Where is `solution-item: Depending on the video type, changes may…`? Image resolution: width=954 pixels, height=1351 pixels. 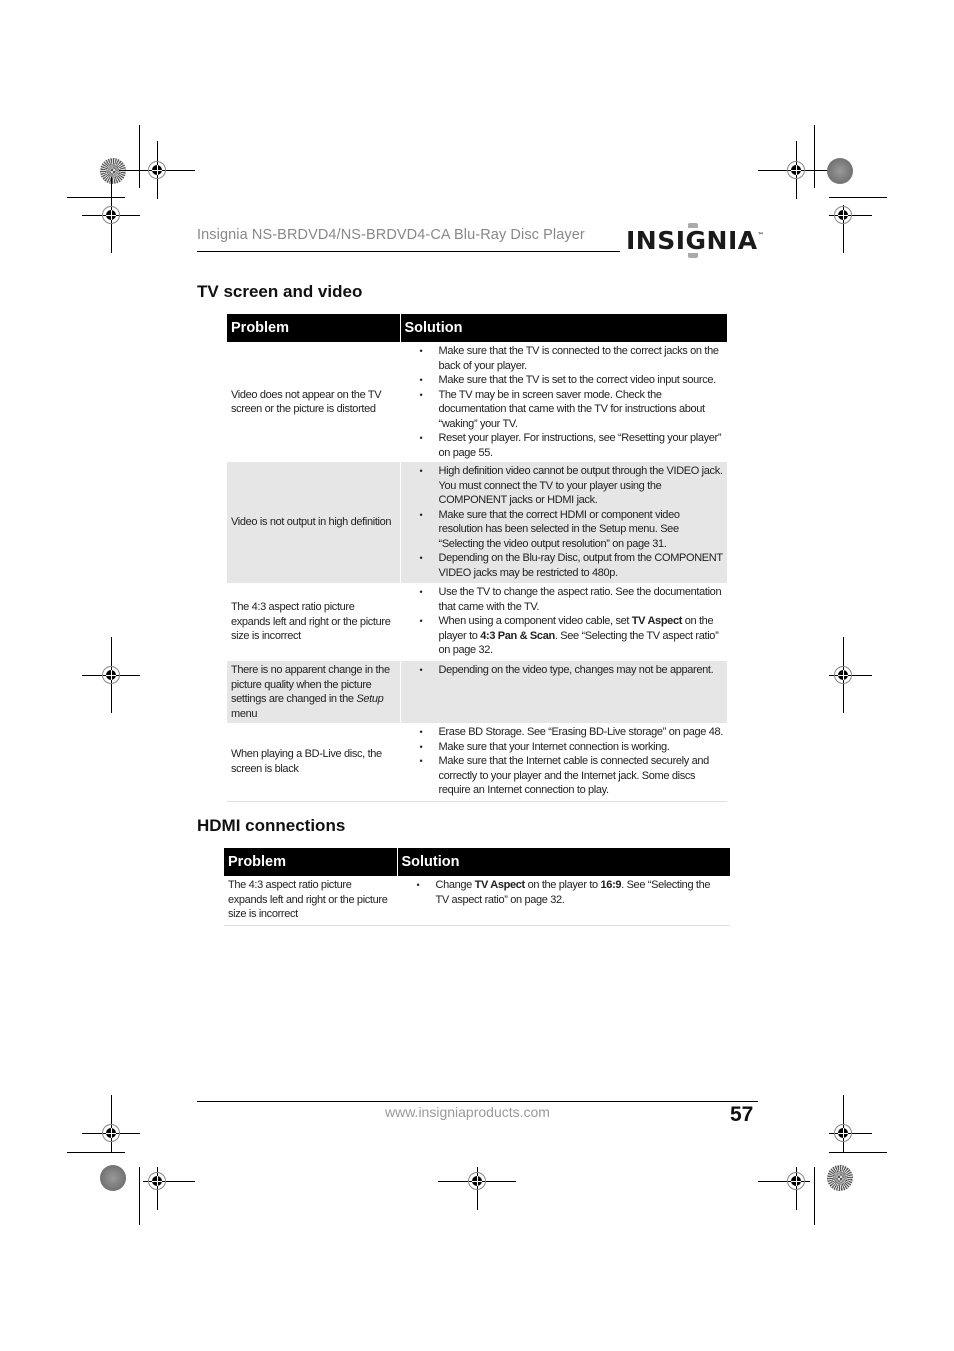 solution-item: Depending on the video type, changes may… is located at coordinates (572, 670).